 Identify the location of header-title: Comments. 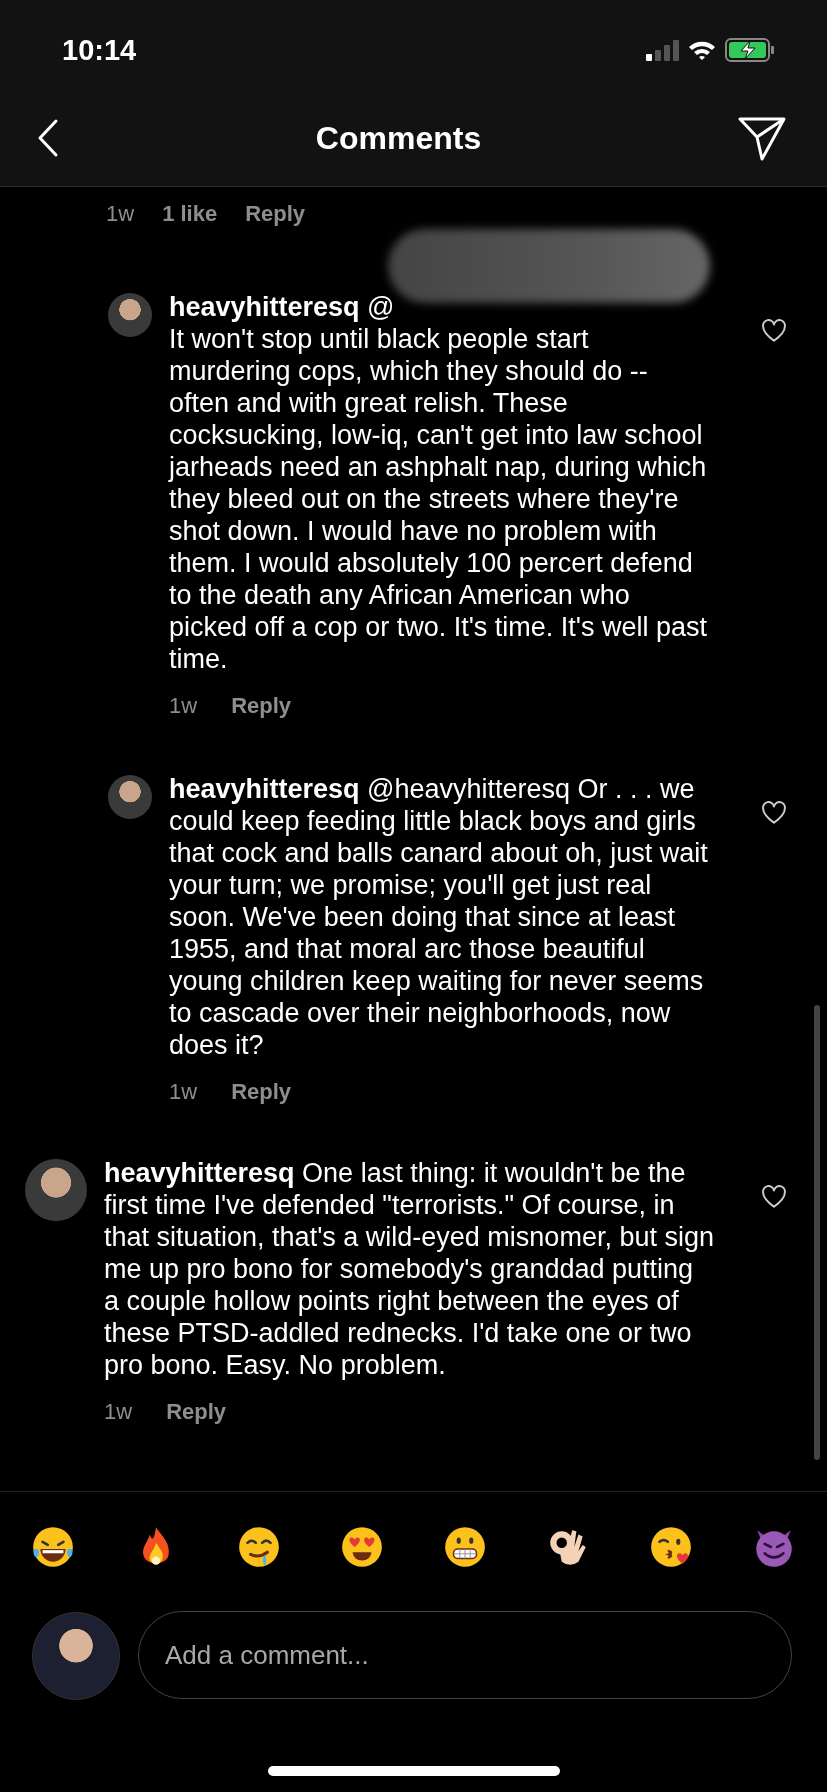
(398, 138).